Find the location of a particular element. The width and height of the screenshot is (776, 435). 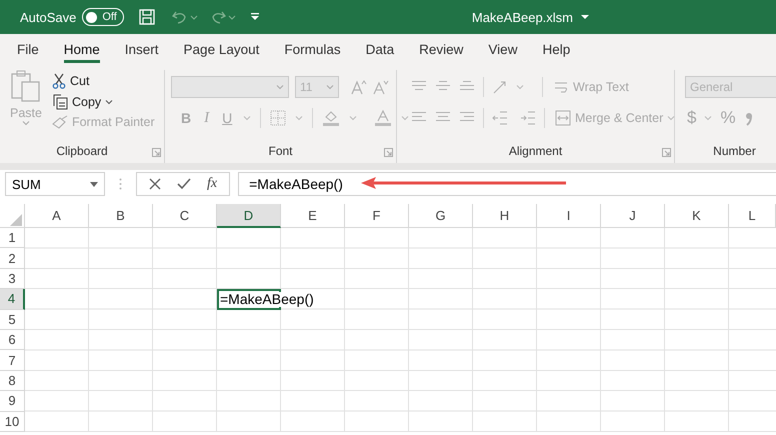

shrink-font-icon is located at coordinates (381, 87).